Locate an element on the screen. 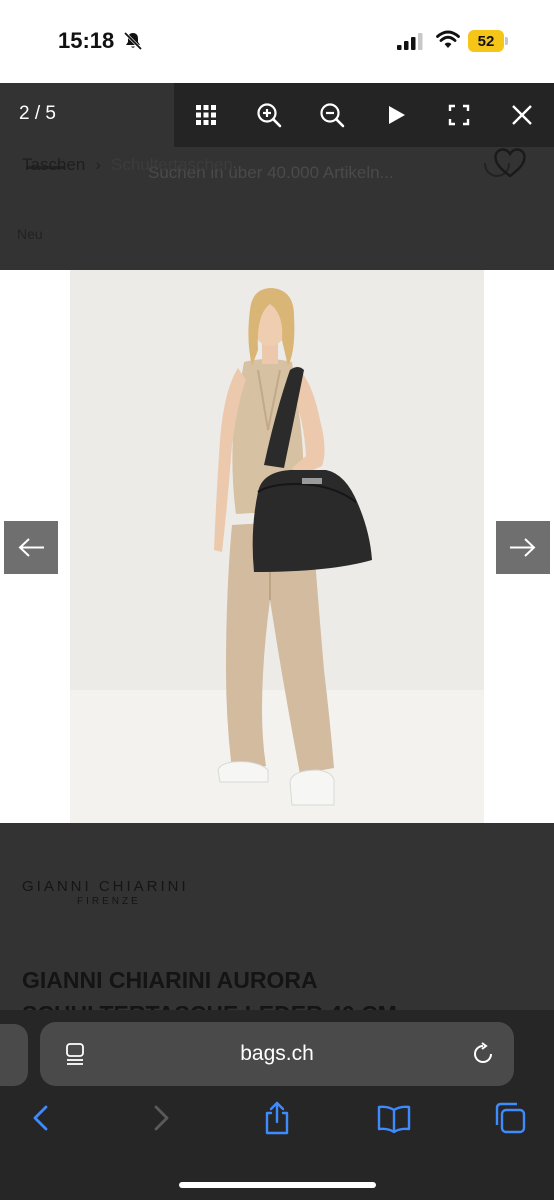 Image resolution: width=554 pixels, height=1200 pixels. breadcrumb: Taschen › Schultertaschen is located at coordinates (127, 165).